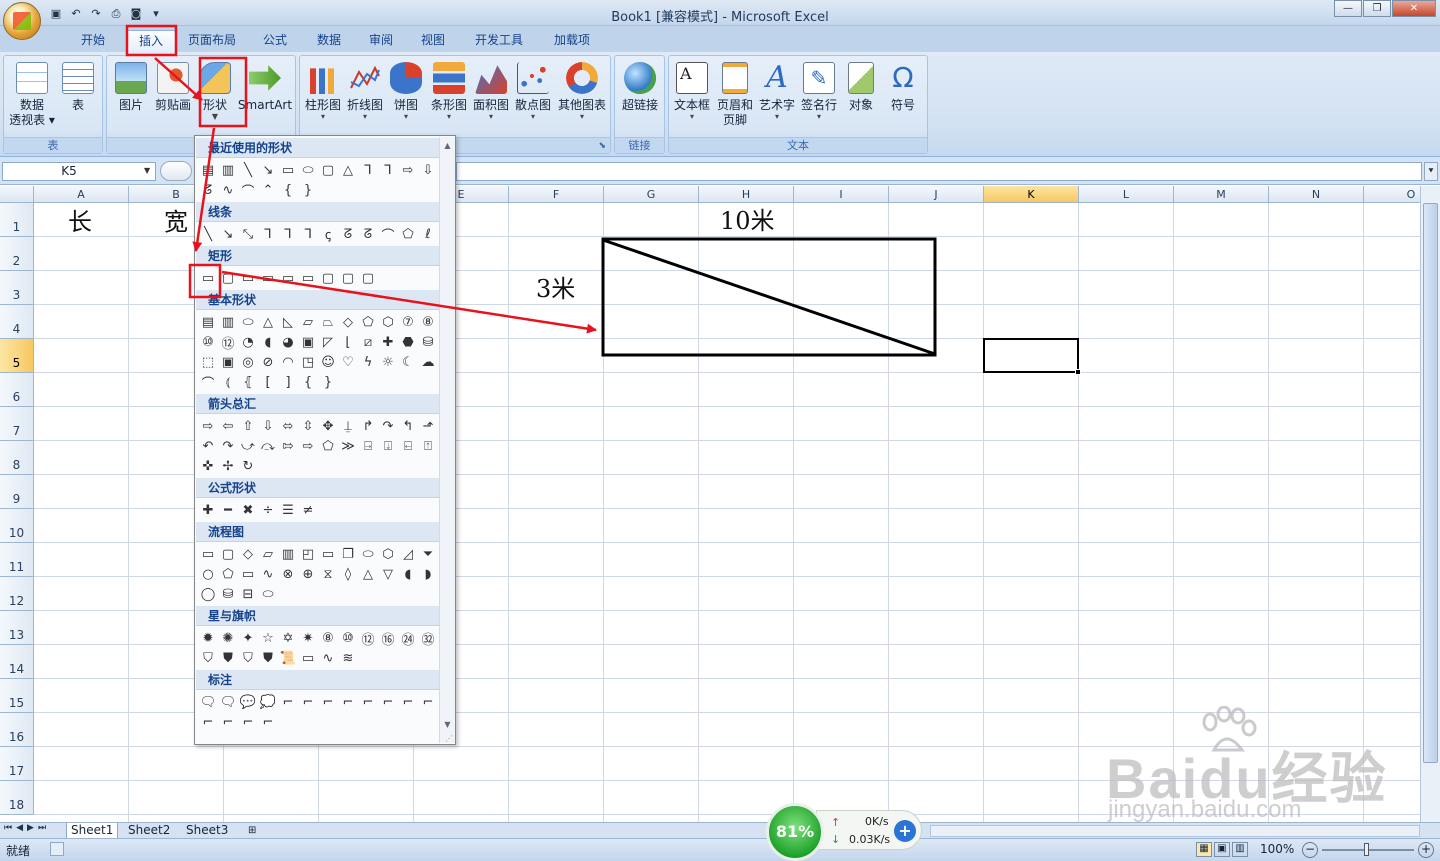 This screenshot has height=861, width=1440. Describe the element at coordinates (92, 831) in the screenshot. I see `sheet-tab-1: Sheet1` at that location.